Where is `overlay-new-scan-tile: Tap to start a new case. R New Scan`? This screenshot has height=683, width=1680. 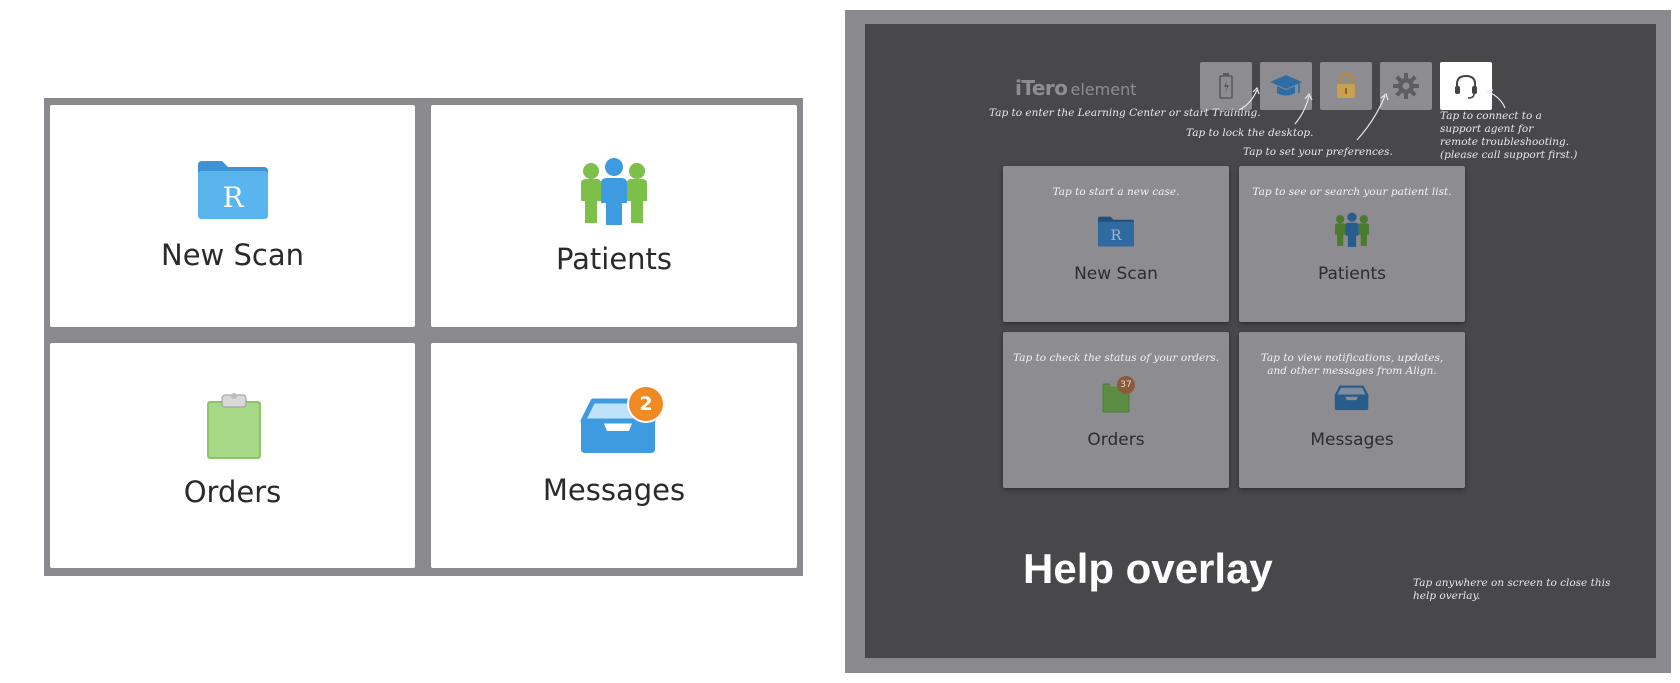 overlay-new-scan-tile: Tap to start a new case. R New Scan is located at coordinates (1116, 244).